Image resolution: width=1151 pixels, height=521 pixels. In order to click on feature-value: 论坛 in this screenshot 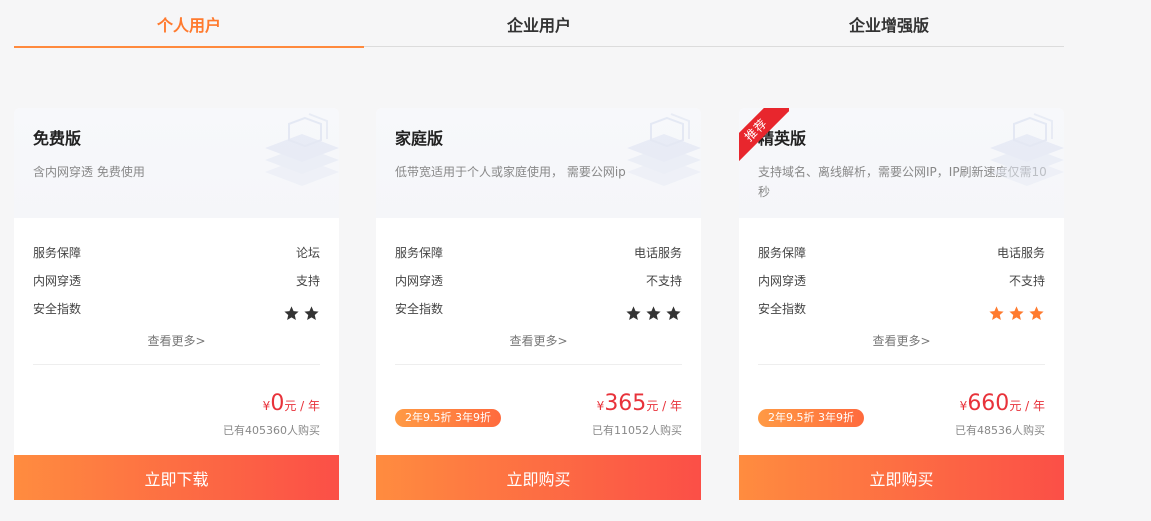, I will do `click(307, 252)`.